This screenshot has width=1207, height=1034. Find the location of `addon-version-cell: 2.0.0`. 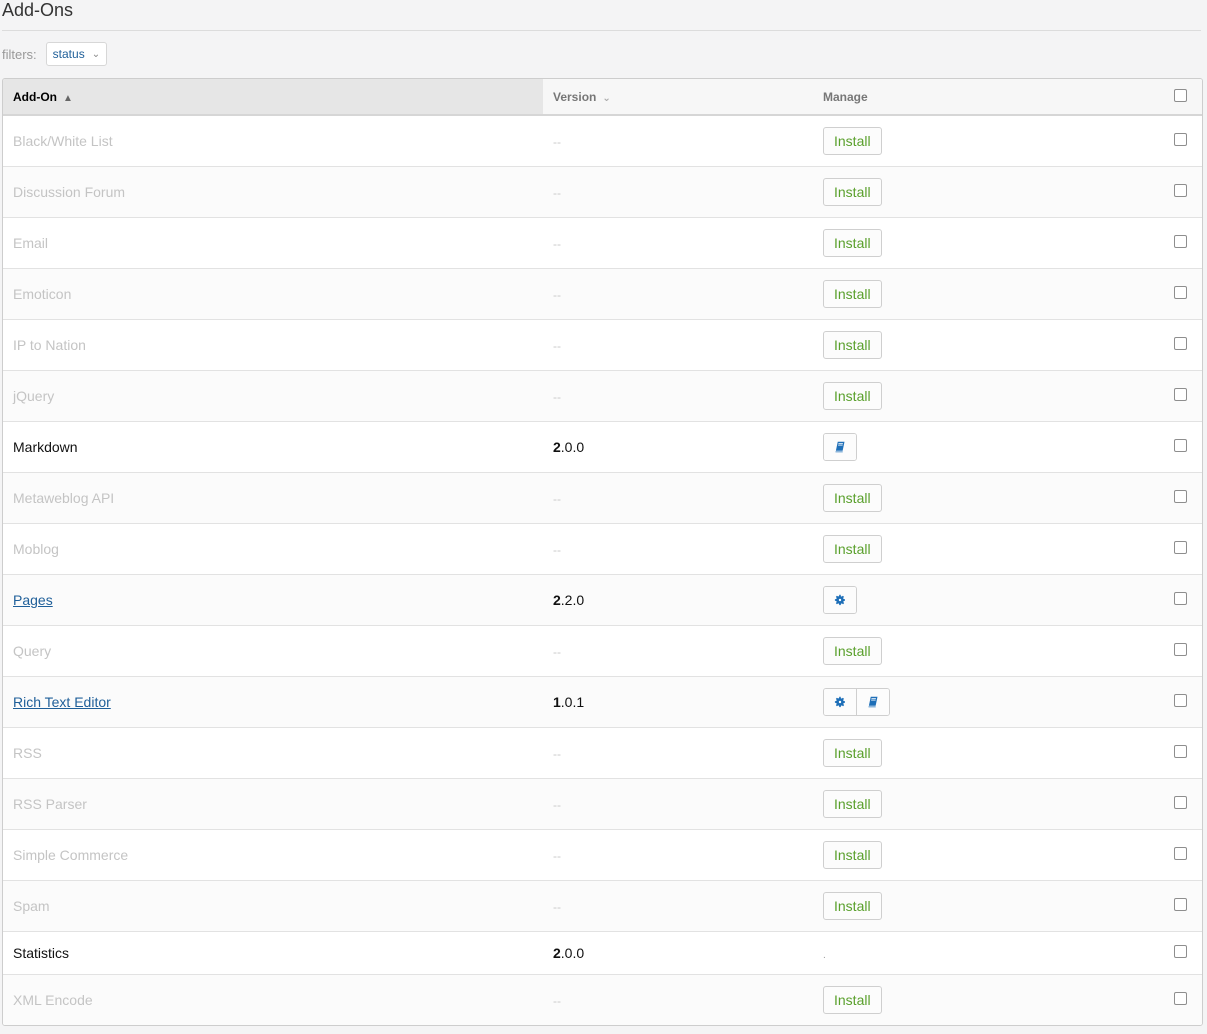

addon-version-cell: 2.0.0 is located at coordinates (678, 447).